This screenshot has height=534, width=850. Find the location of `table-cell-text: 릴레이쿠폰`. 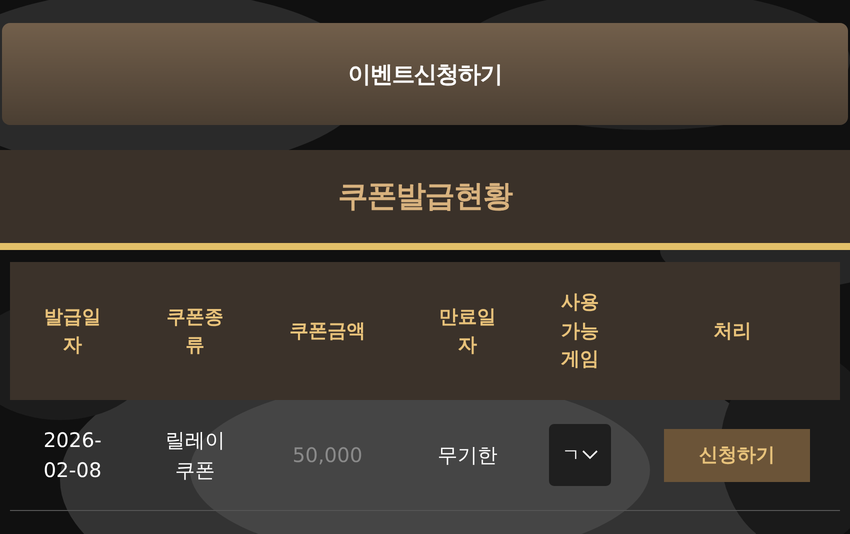

table-cell-text: 릴레이쿠폰 is located at coordinates (195, 455).